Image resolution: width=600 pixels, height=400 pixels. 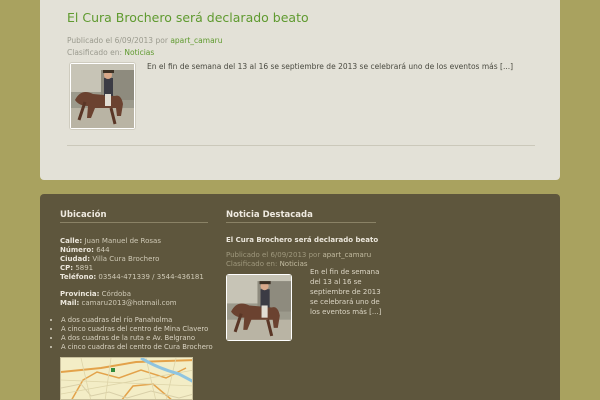 I want to click on address-line: Número: 644, so click(x=132, y=250).